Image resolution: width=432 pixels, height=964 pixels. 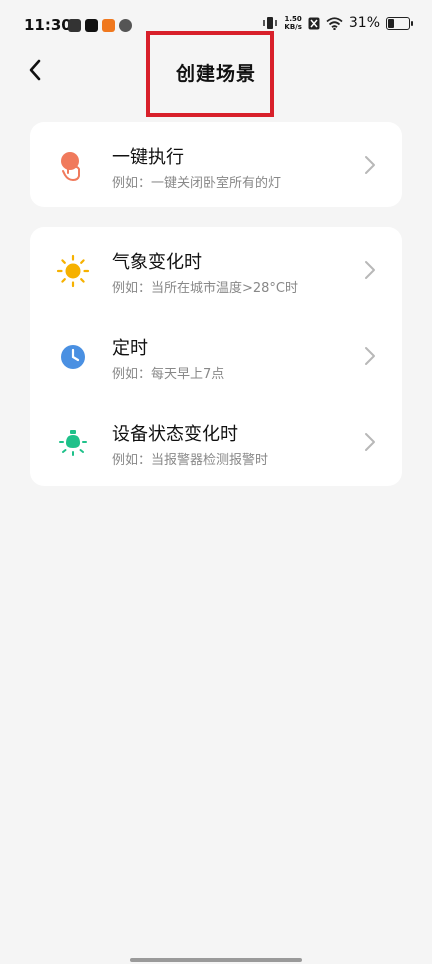 I want to click on tap-hand-icon, so click(x=73, y=166).